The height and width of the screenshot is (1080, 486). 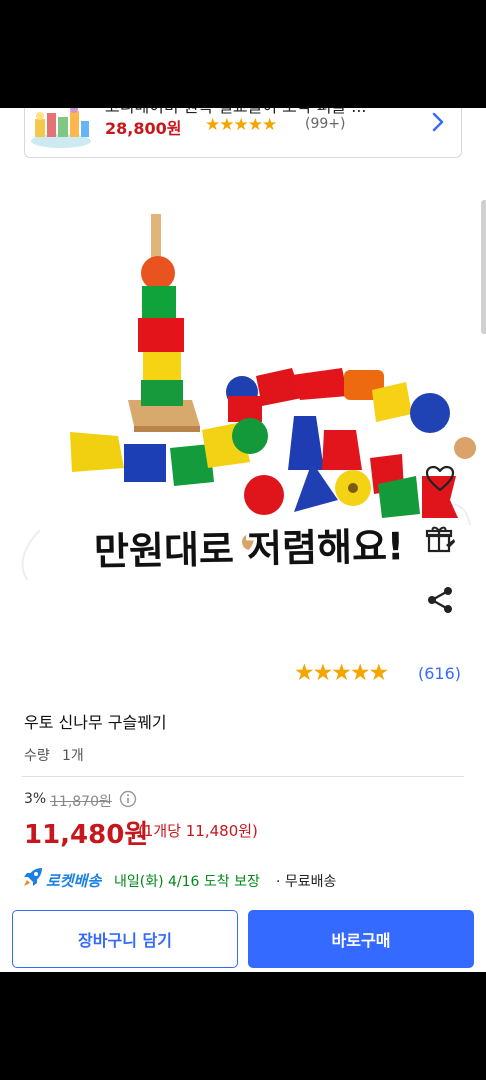 What do you see at coordinates (440, 600) in the screenshot?
I see `share-icon` at bounding box center [440, 600].